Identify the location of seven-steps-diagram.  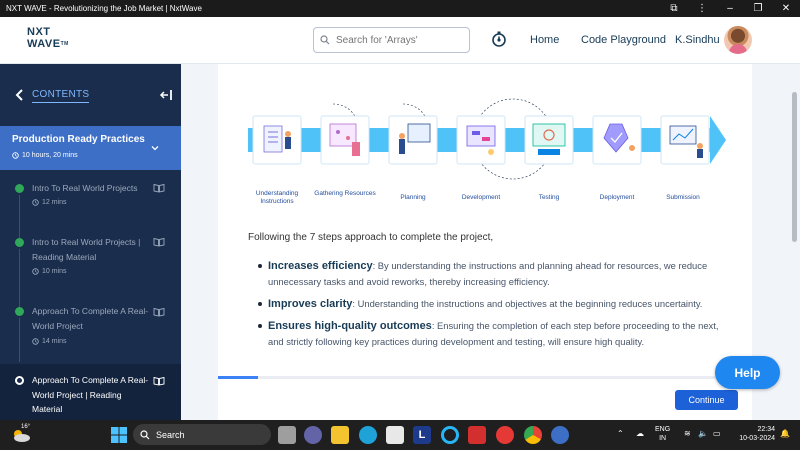
(487, 139).